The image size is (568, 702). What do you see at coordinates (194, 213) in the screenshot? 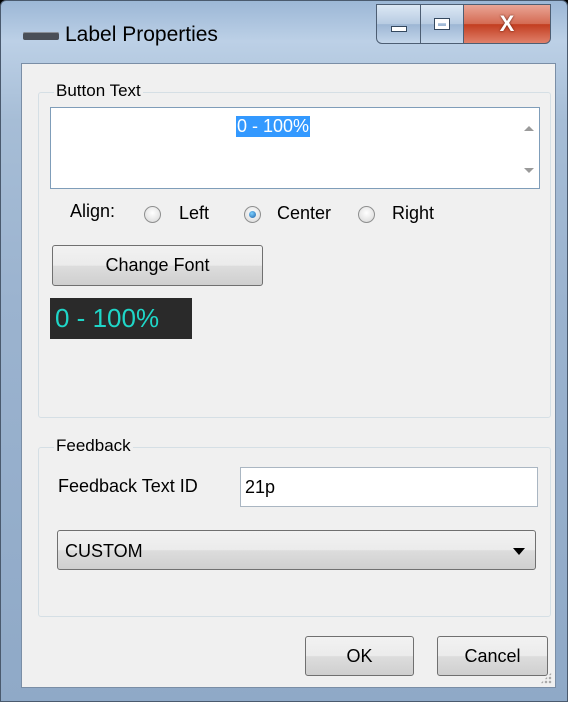
I see `align-left-label: Left` at bounding box center [194, 213].